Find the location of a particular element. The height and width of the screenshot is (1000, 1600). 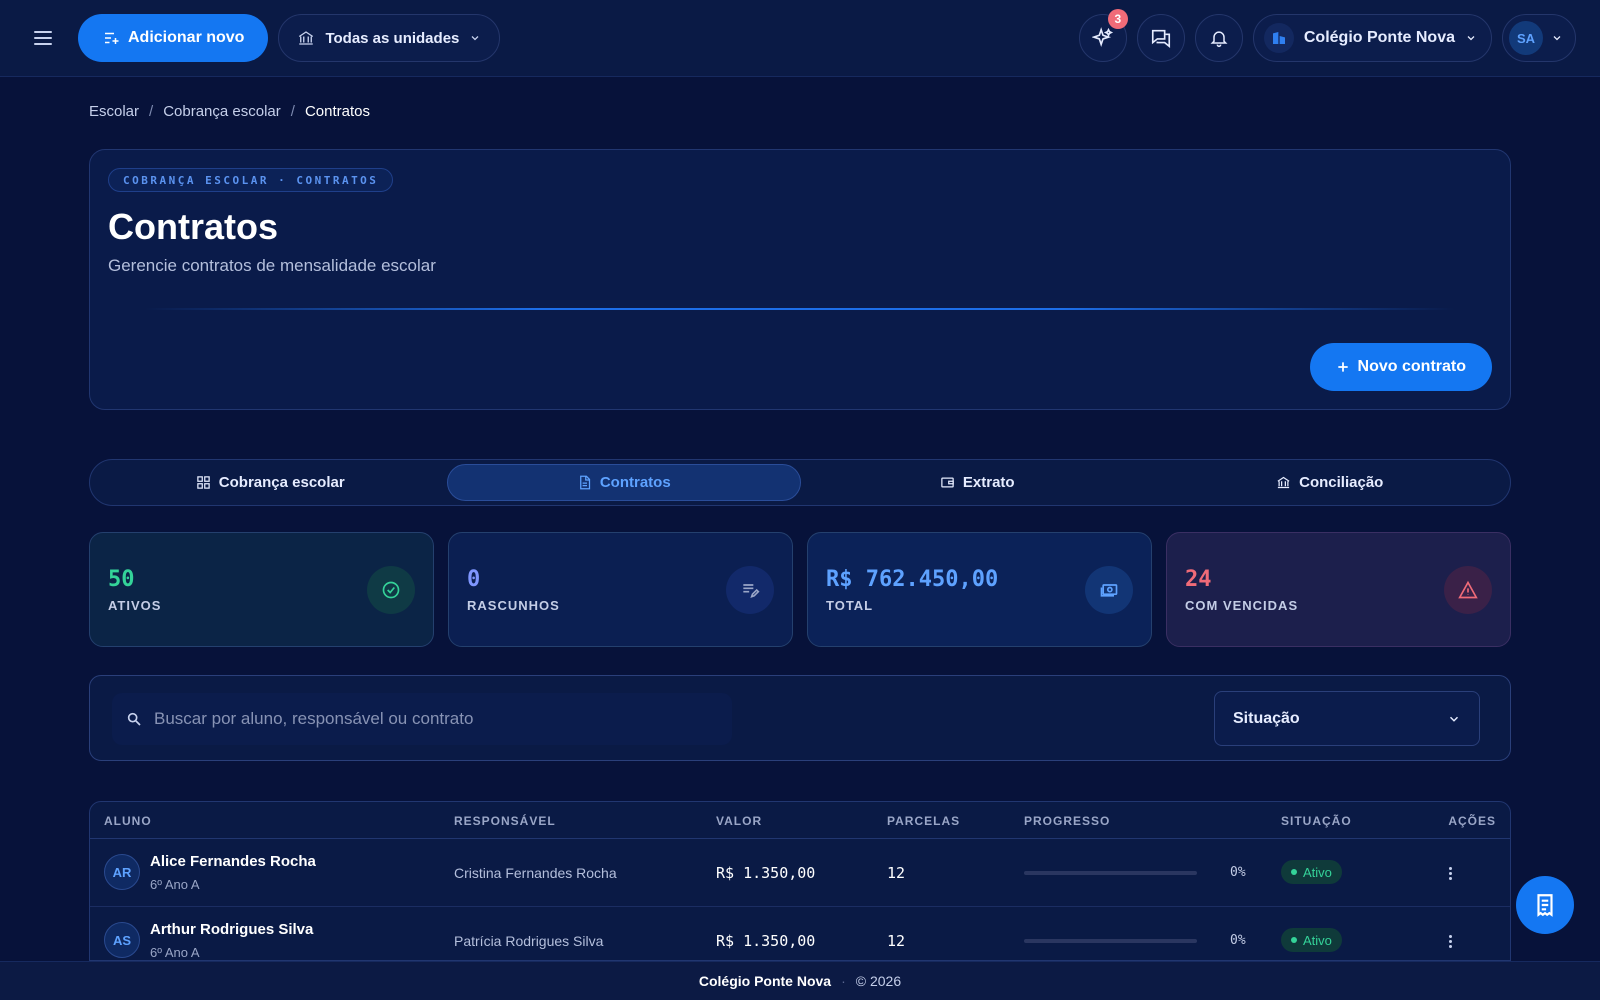

page-title: Contratos is located at coordinates (193, 226).